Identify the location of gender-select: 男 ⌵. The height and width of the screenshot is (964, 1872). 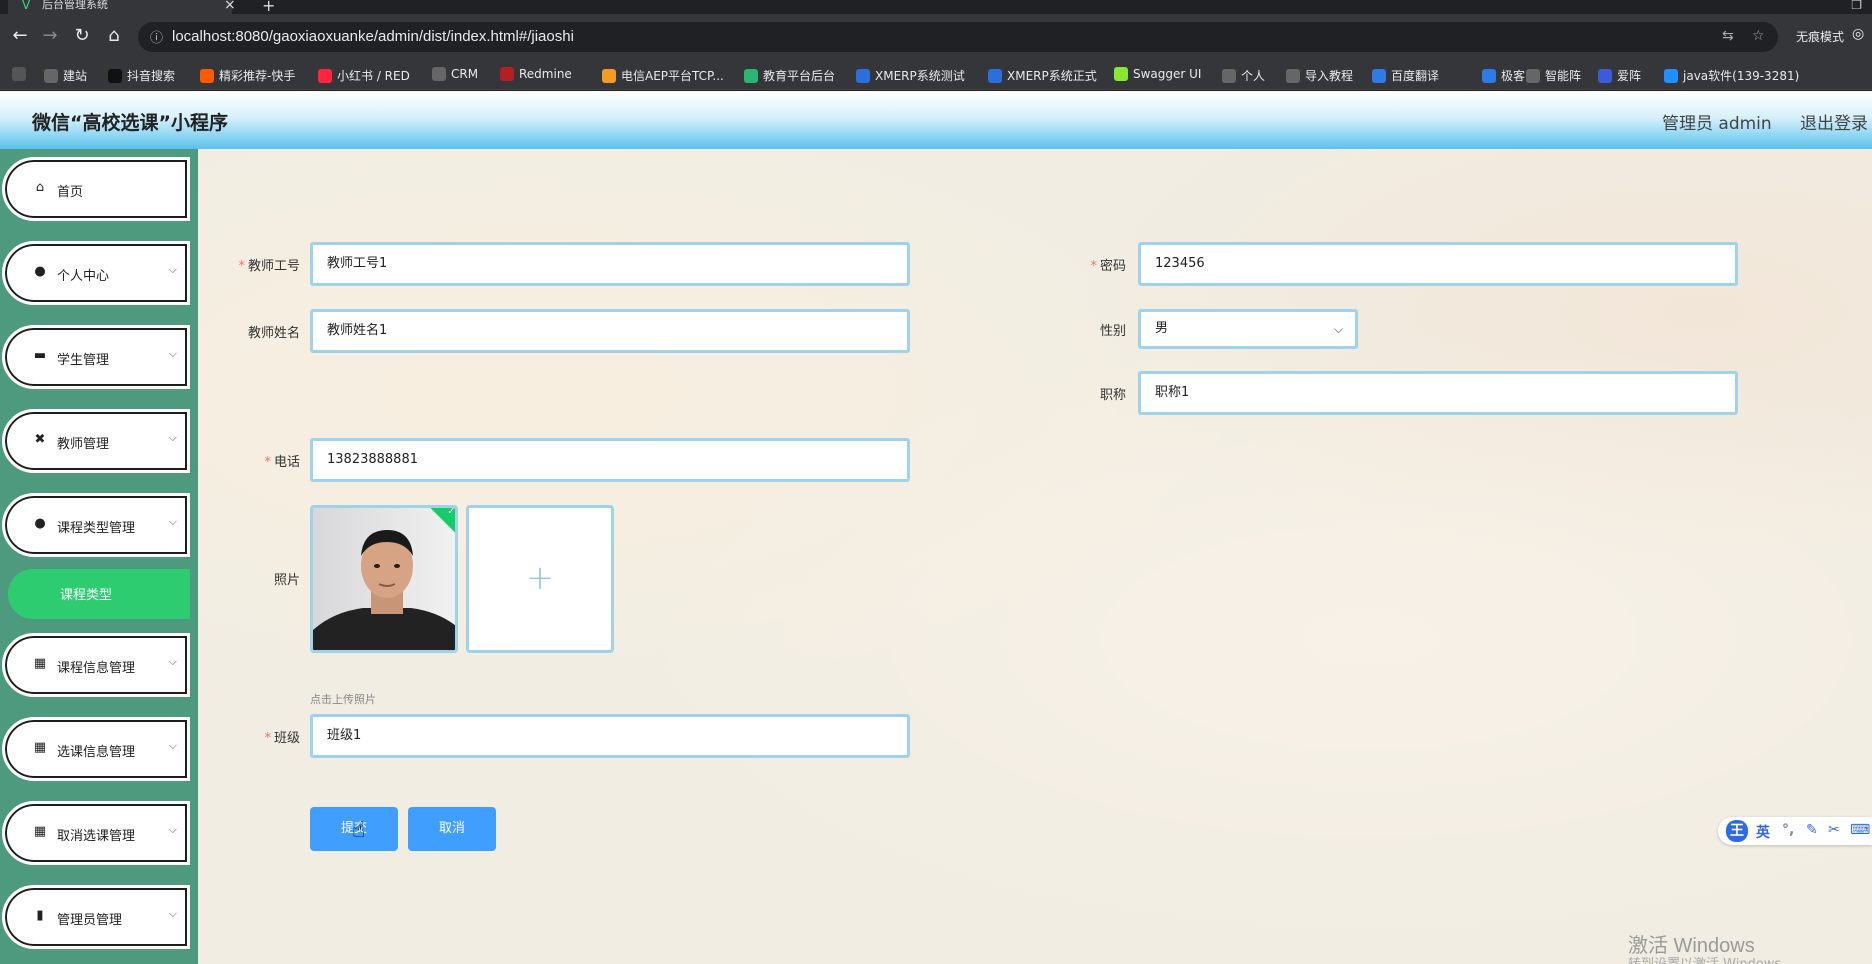
(1248, 329).